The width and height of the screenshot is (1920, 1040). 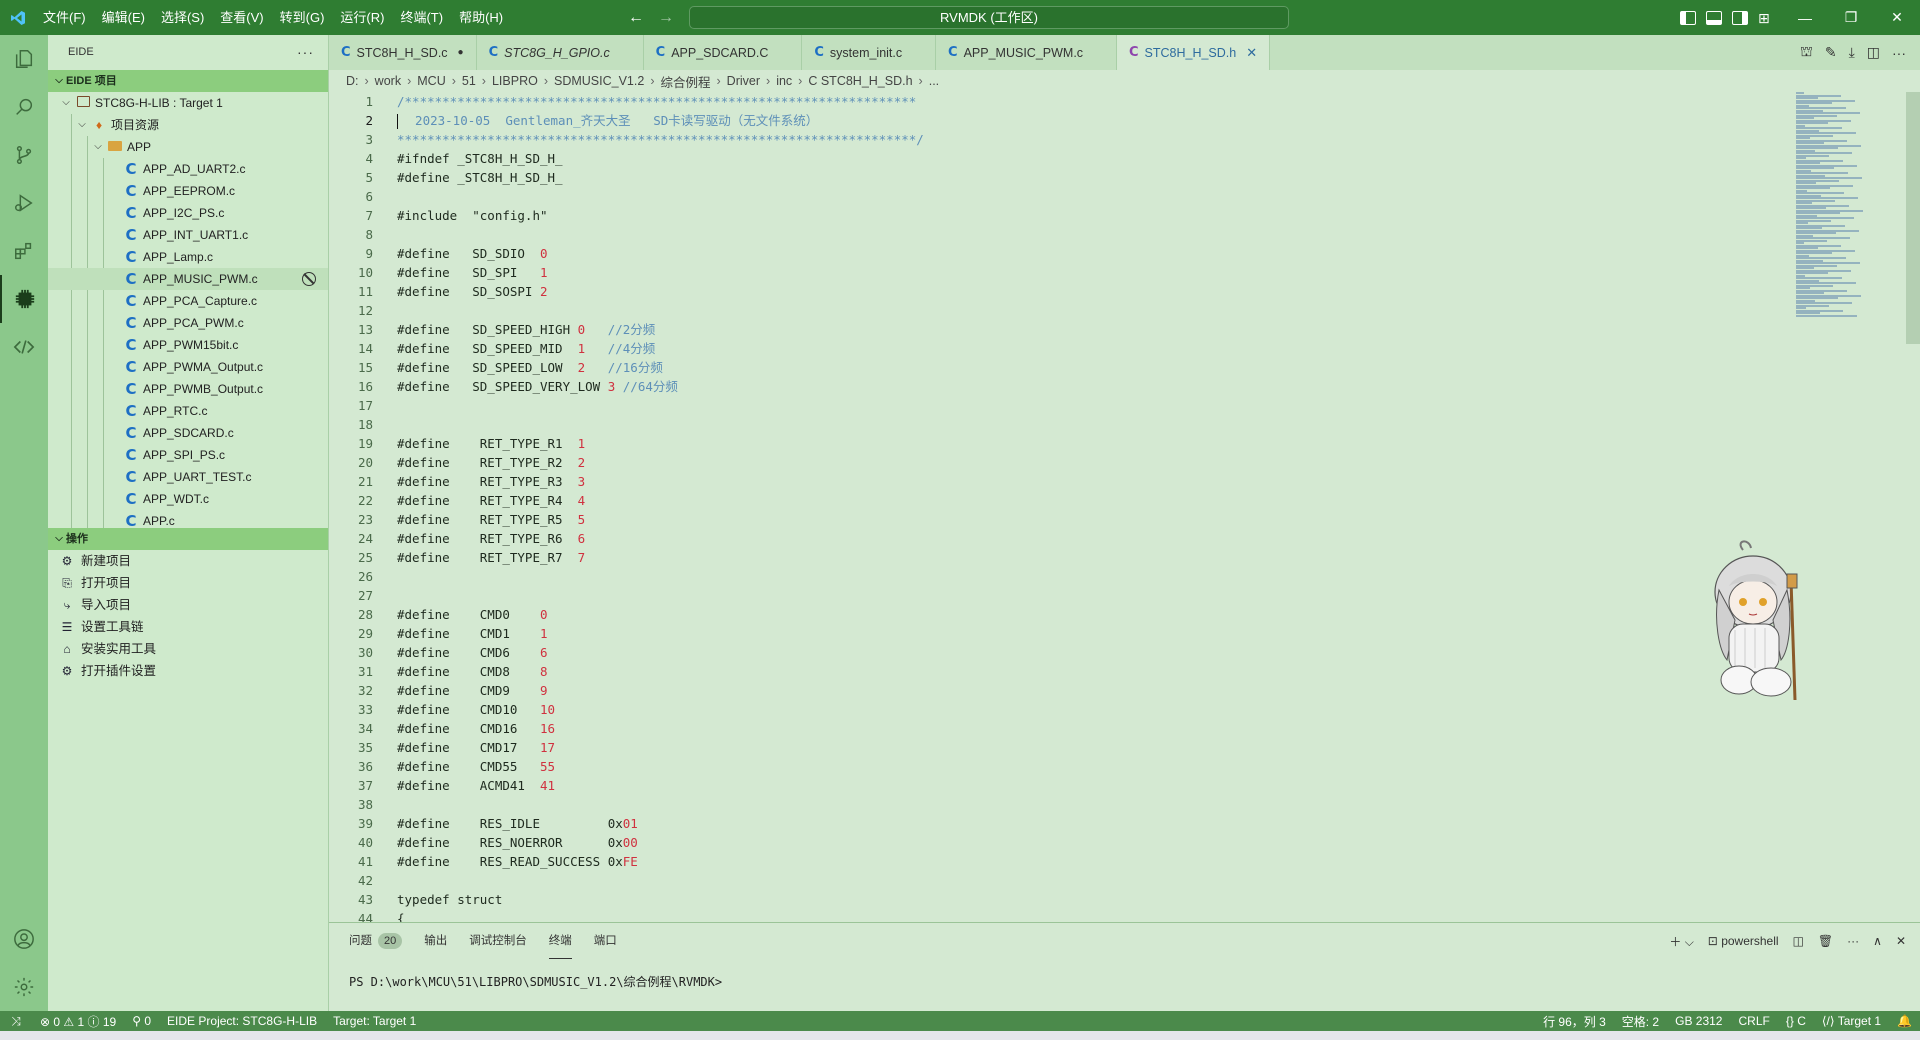 I want to click on tree-item-file: C APP_MUSIC_PWM.c, so click(x=188, y=279).